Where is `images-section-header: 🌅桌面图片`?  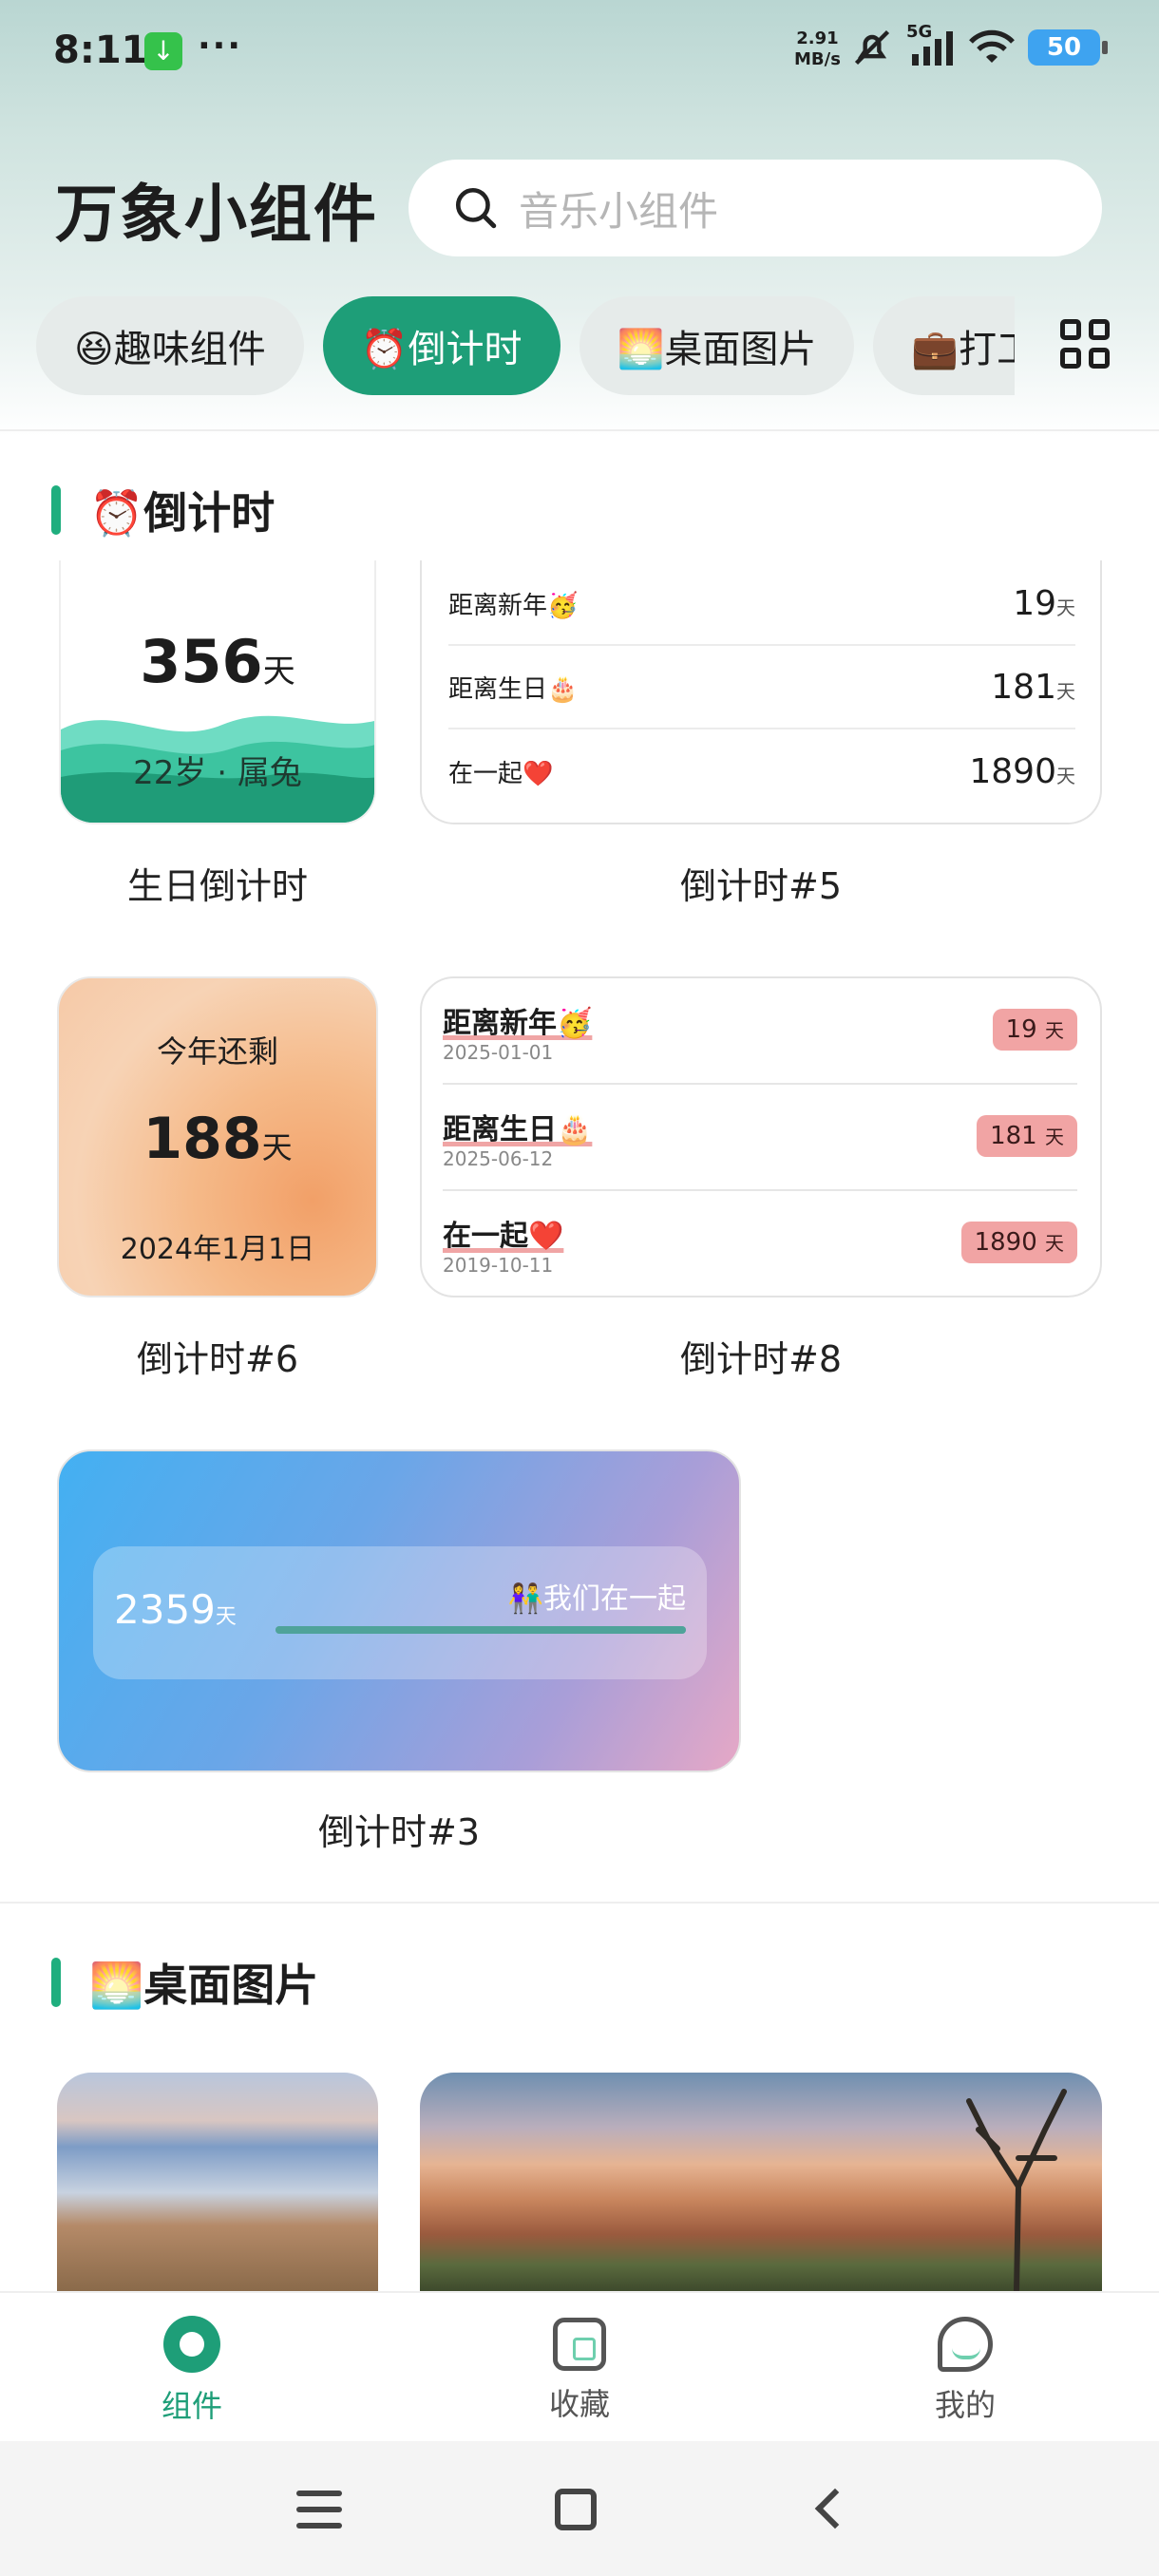
images-section-header: 🌅桌面图片 is located at coordinates (184, 1983).